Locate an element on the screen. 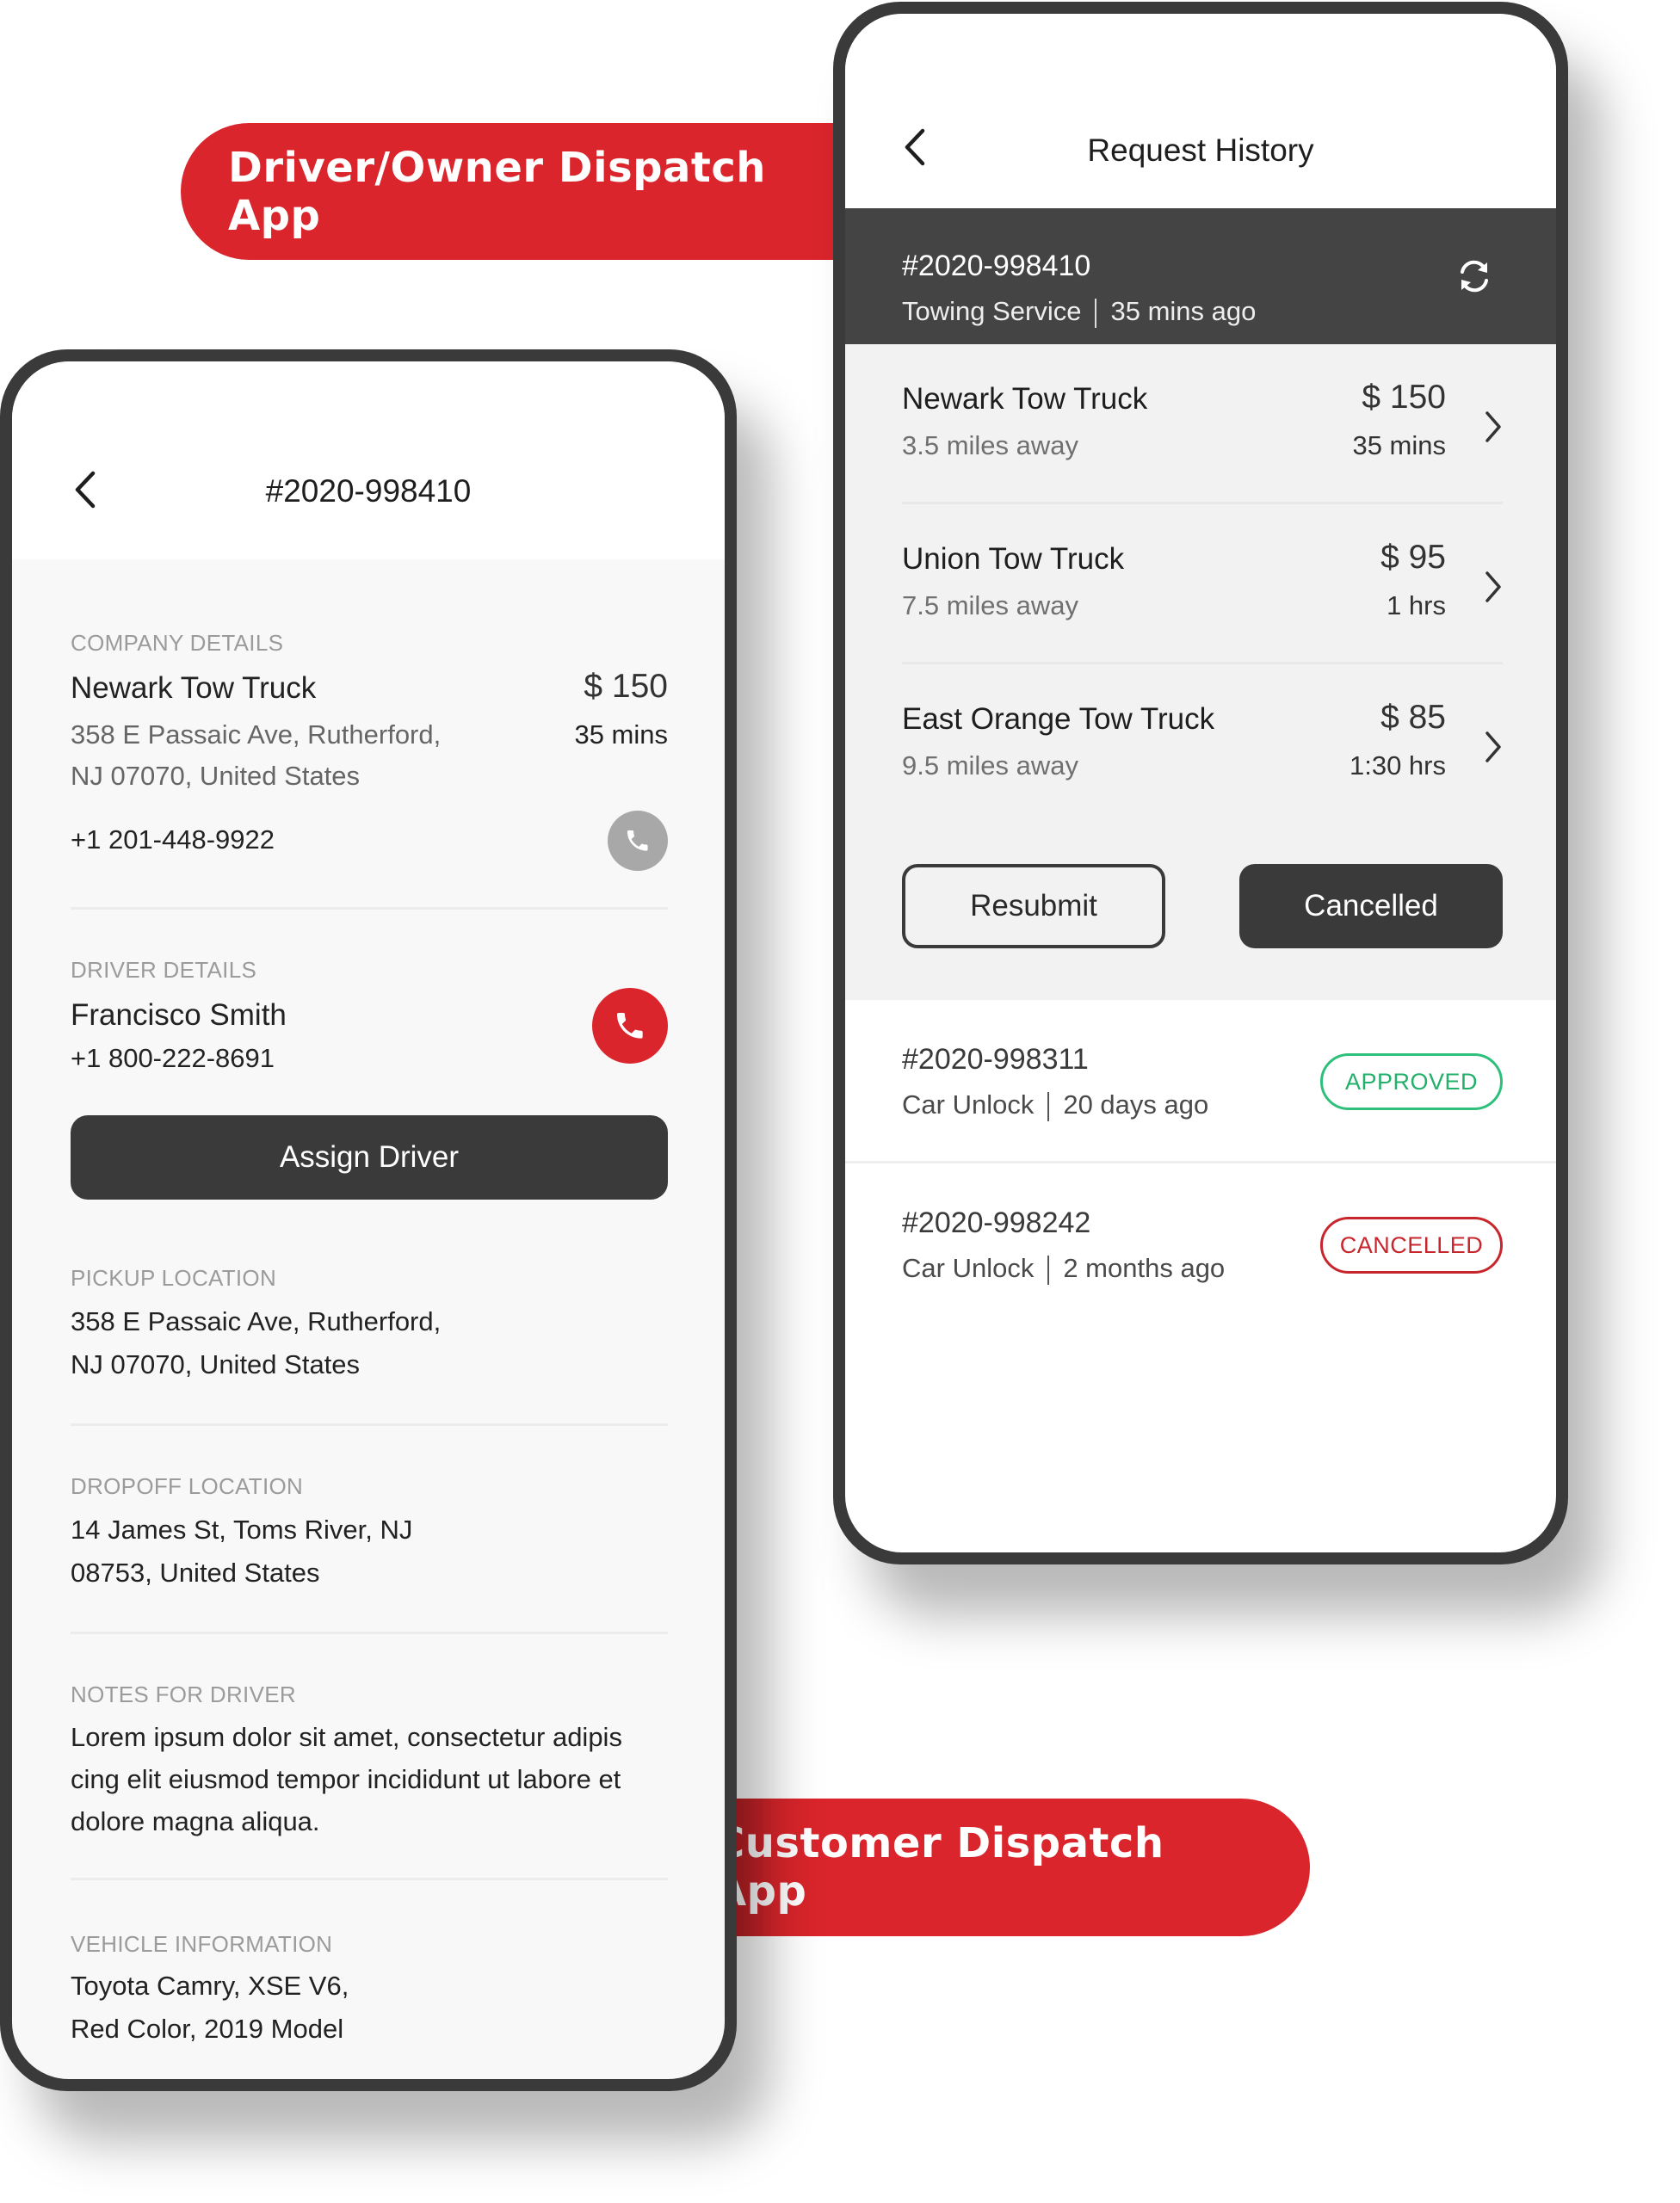 The image size is (1680, 2203). status-badge-cancelled: CANCELLED is located at coordinates (1411, 1246).